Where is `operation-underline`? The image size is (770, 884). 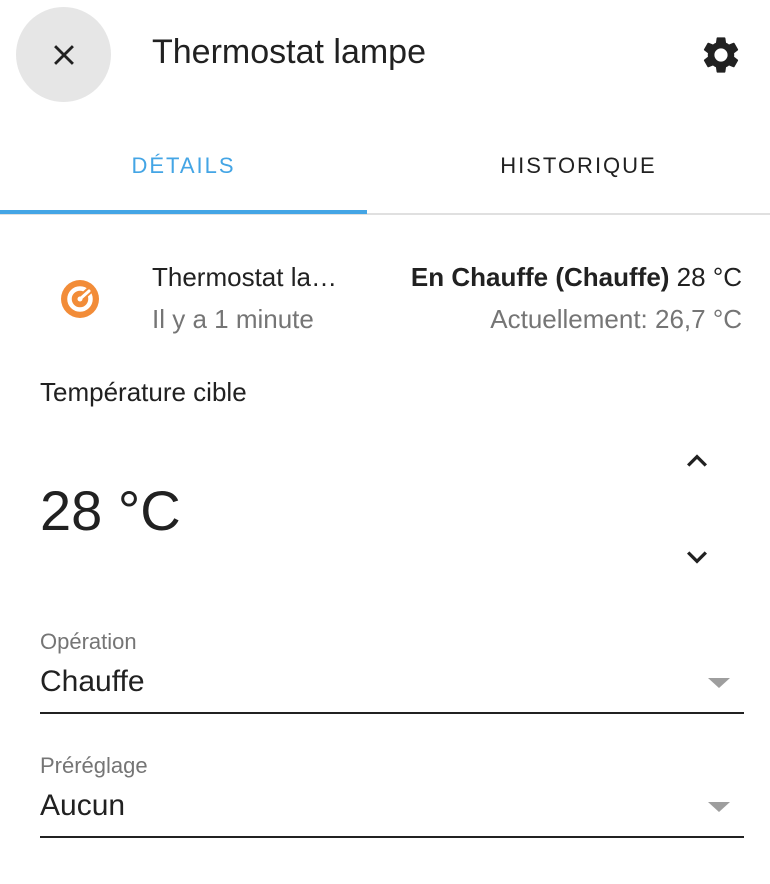 operation-underline is located at coordinates (392, 713).